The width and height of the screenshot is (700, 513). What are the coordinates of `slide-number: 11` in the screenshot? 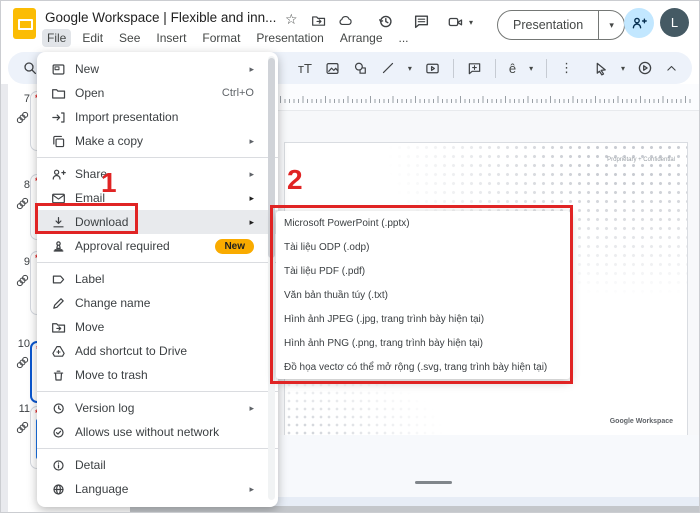 It's located at (24, 409).